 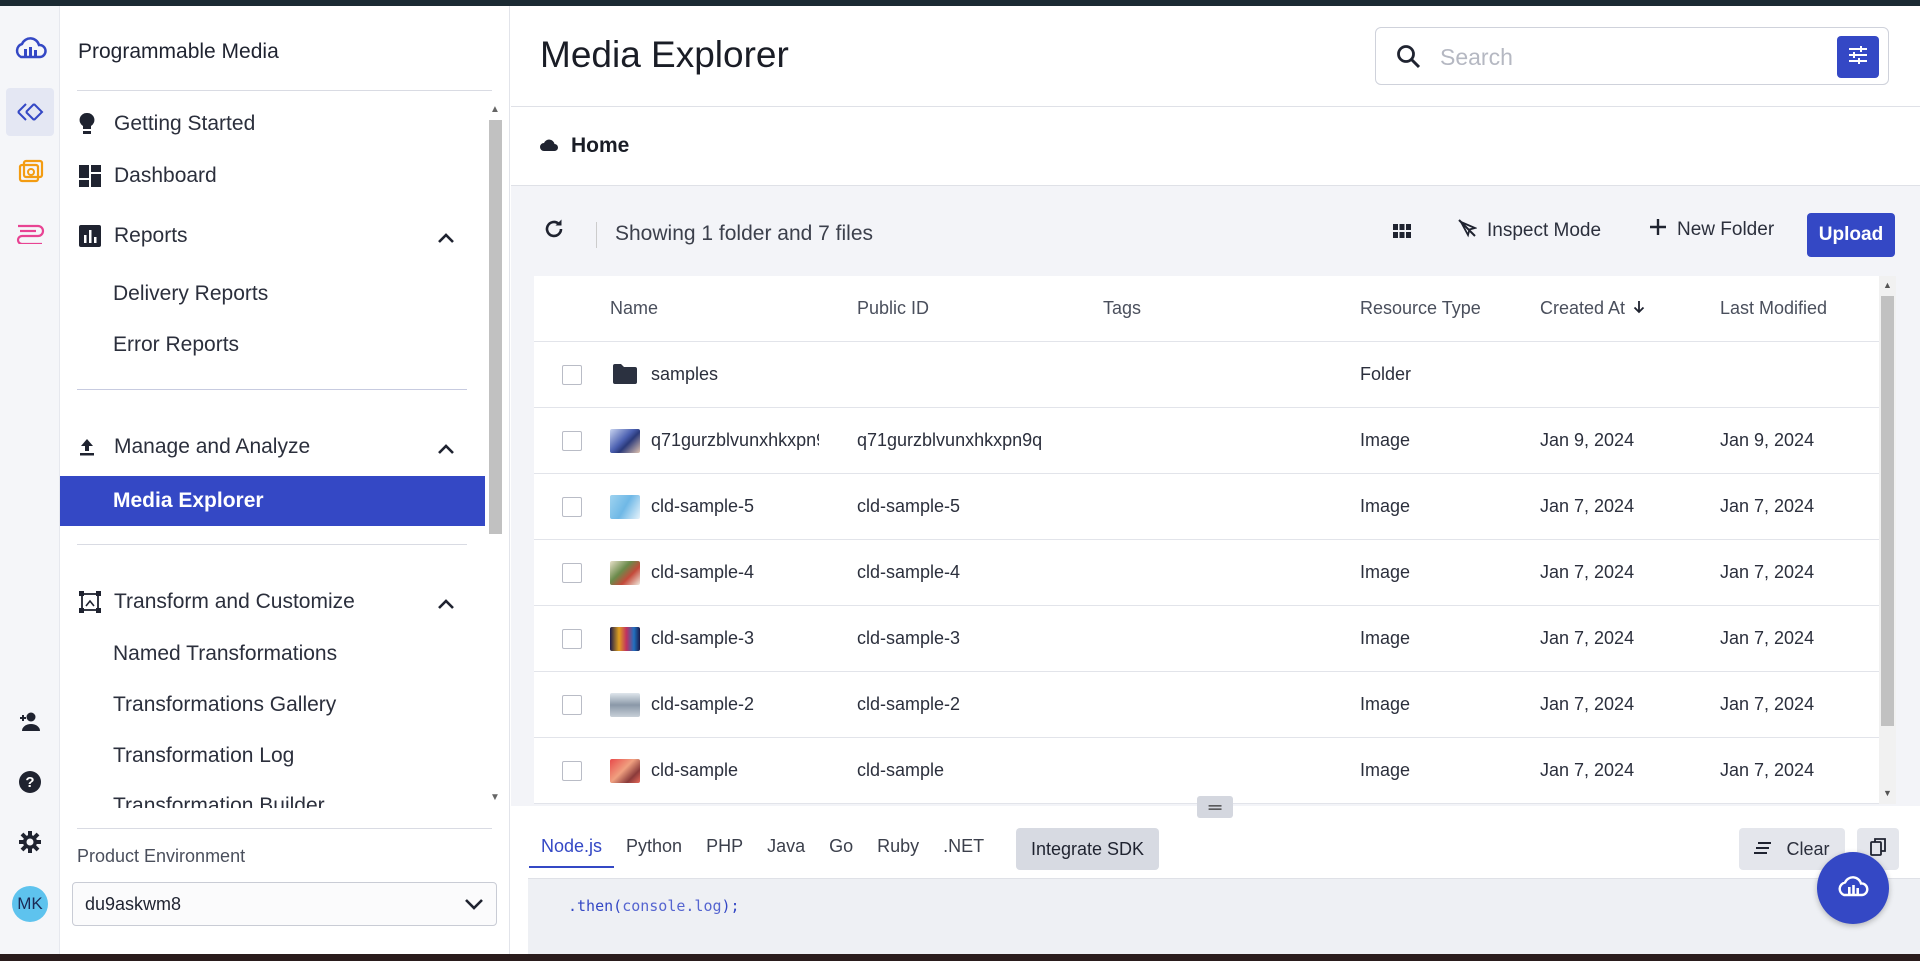 I want to click on folder-icon, so click(x=625, y=376).